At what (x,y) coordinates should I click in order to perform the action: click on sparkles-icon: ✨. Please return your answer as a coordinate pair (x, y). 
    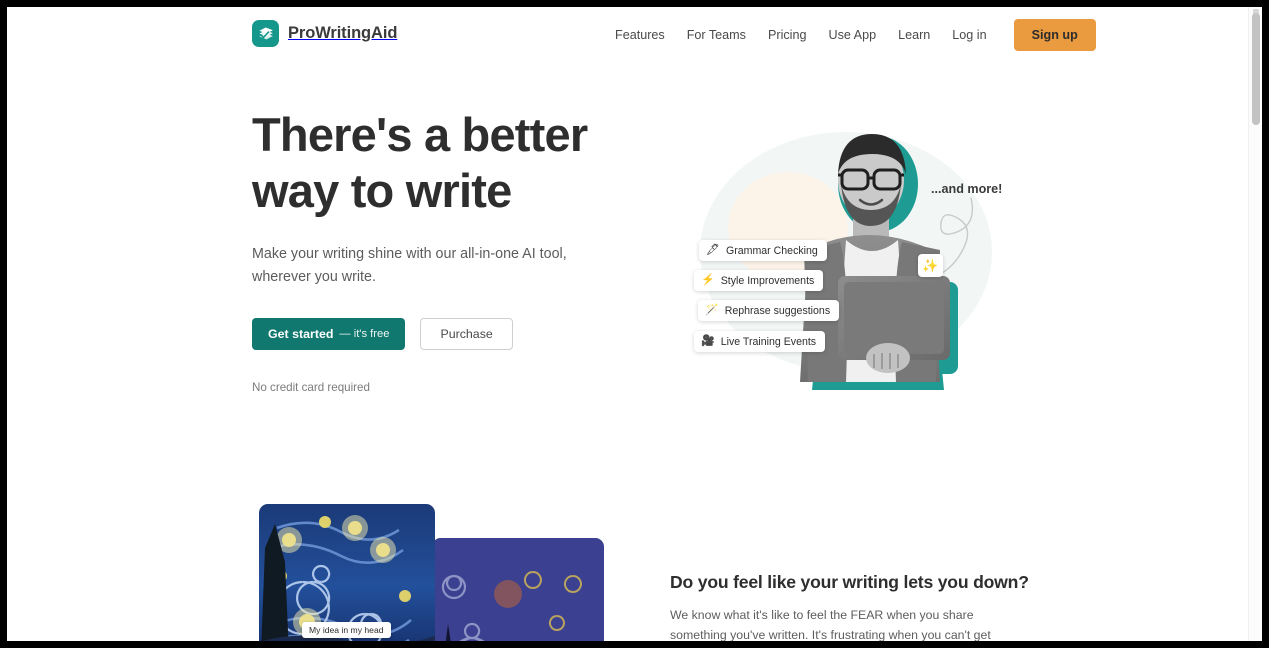
    Looking at the image, I should click on (930, 265).